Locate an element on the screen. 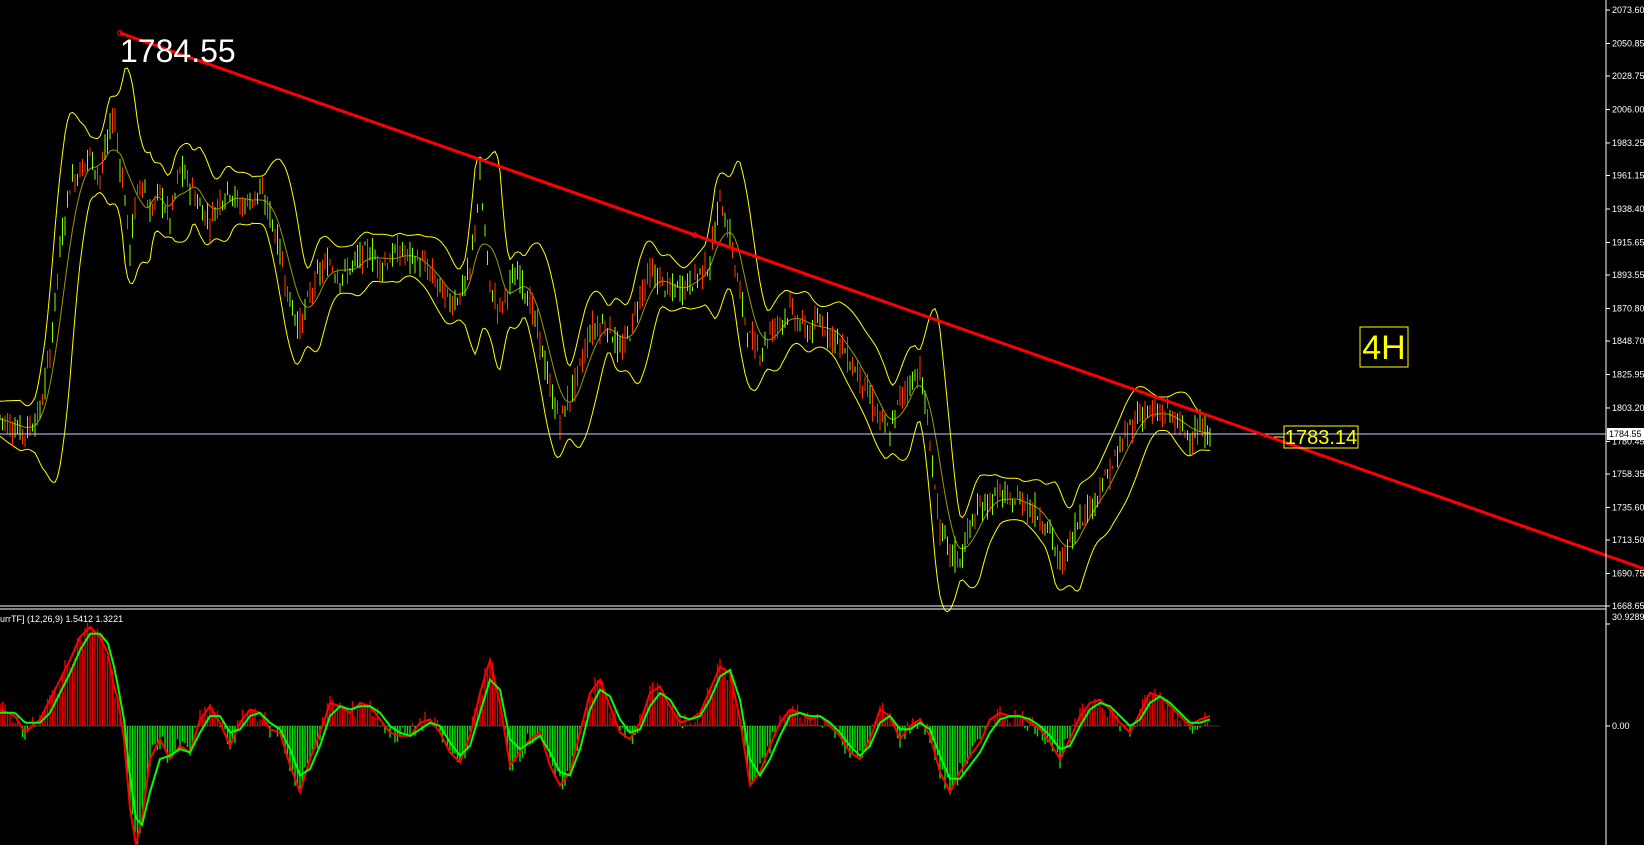 The width and height of the screenshot is (1644, 845). price-tick-label: 1870.80 is located at coordinates (1628, 308).